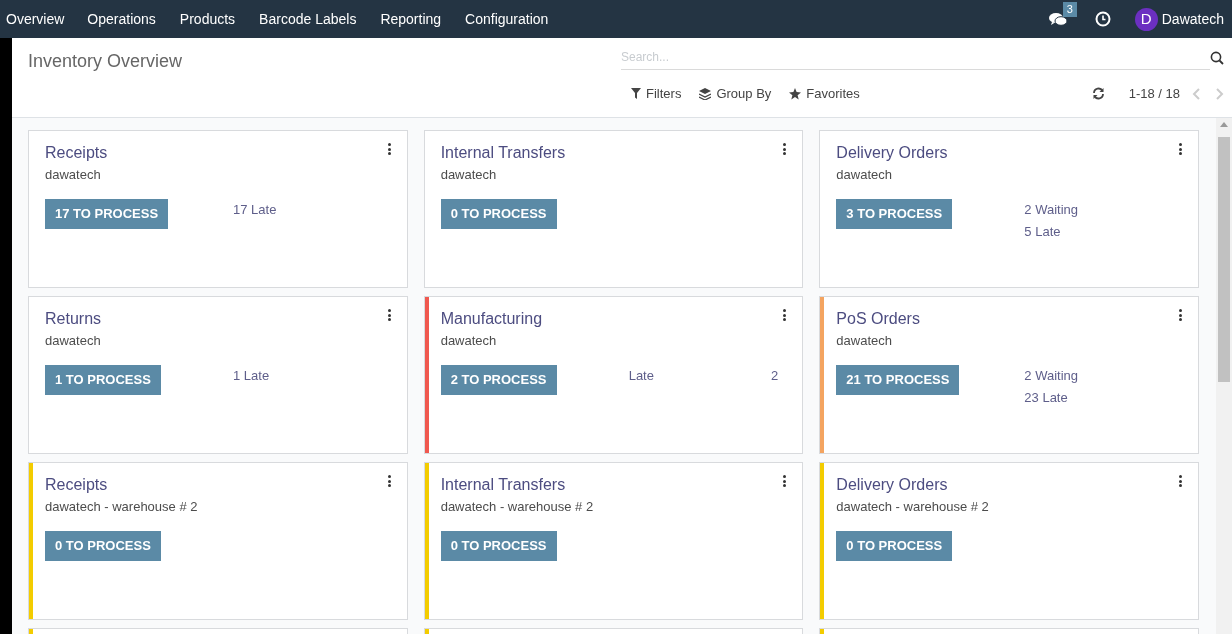  Describe the element at coordinates (1098, 94) in the screenshot. I see `refresh-icon` at that location.